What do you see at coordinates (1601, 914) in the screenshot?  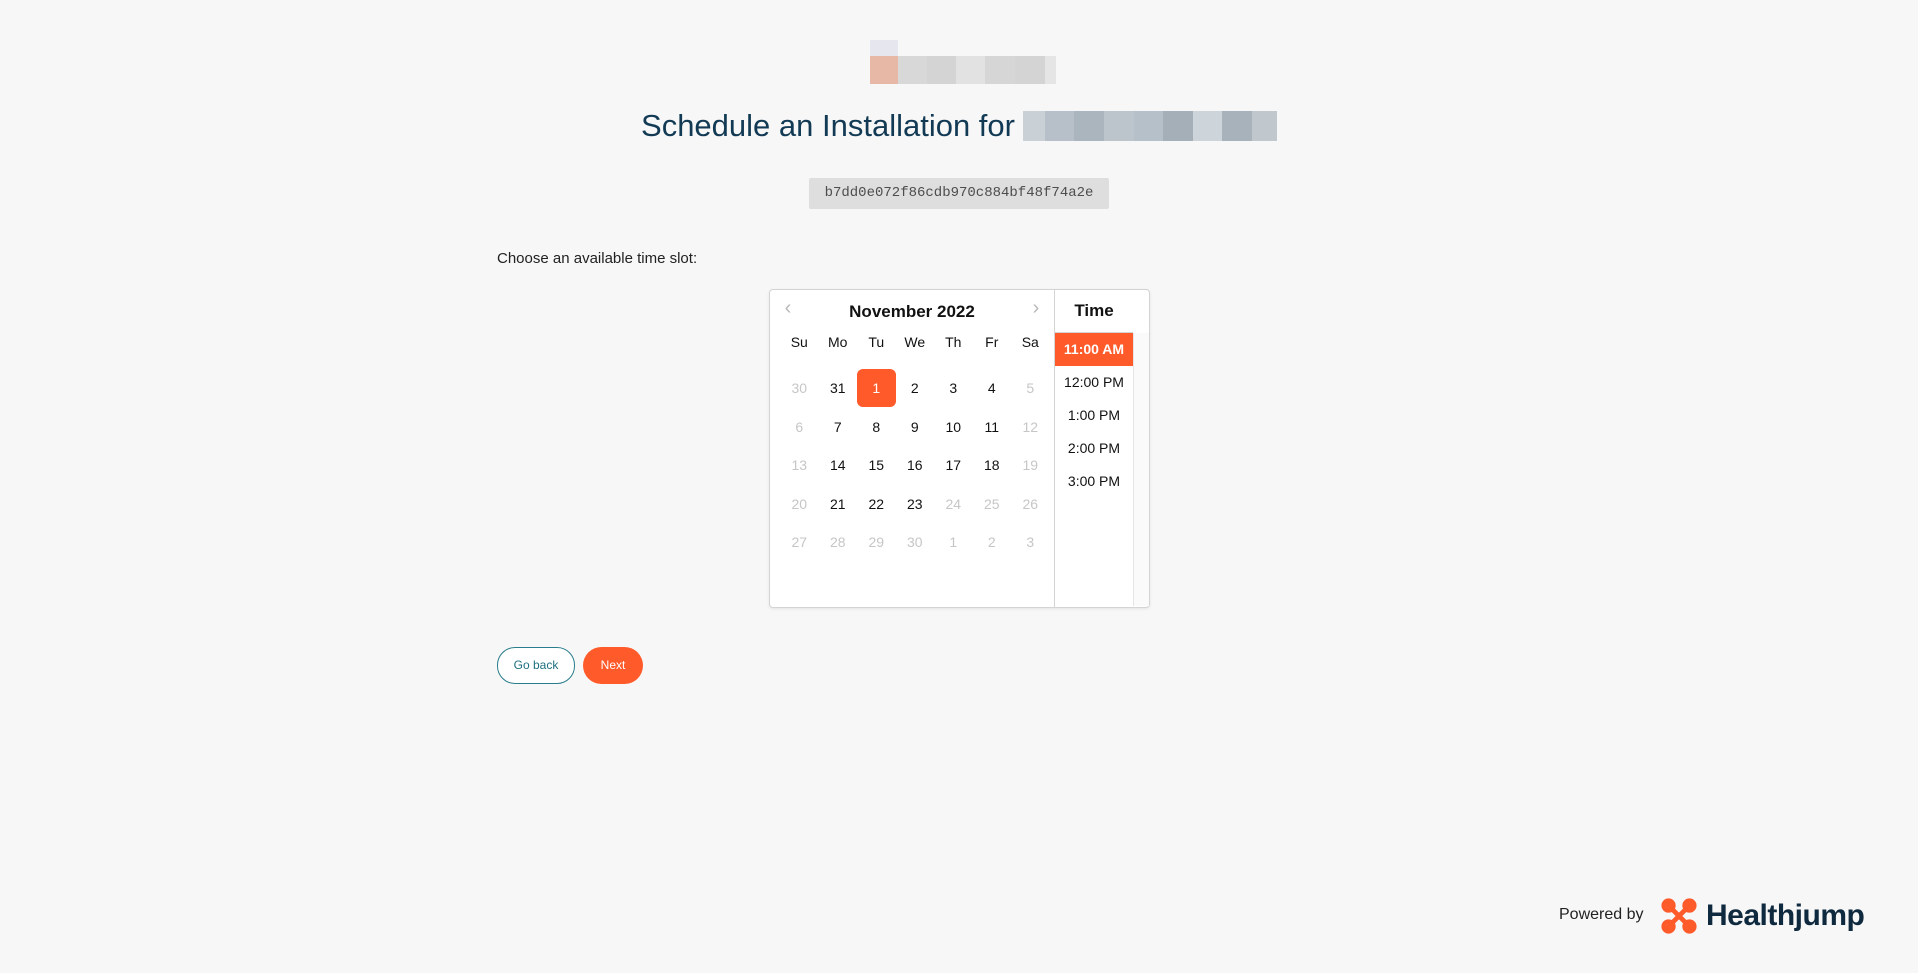 I see `powered-by-label: Powered by` at bounding box center [1601, 914].